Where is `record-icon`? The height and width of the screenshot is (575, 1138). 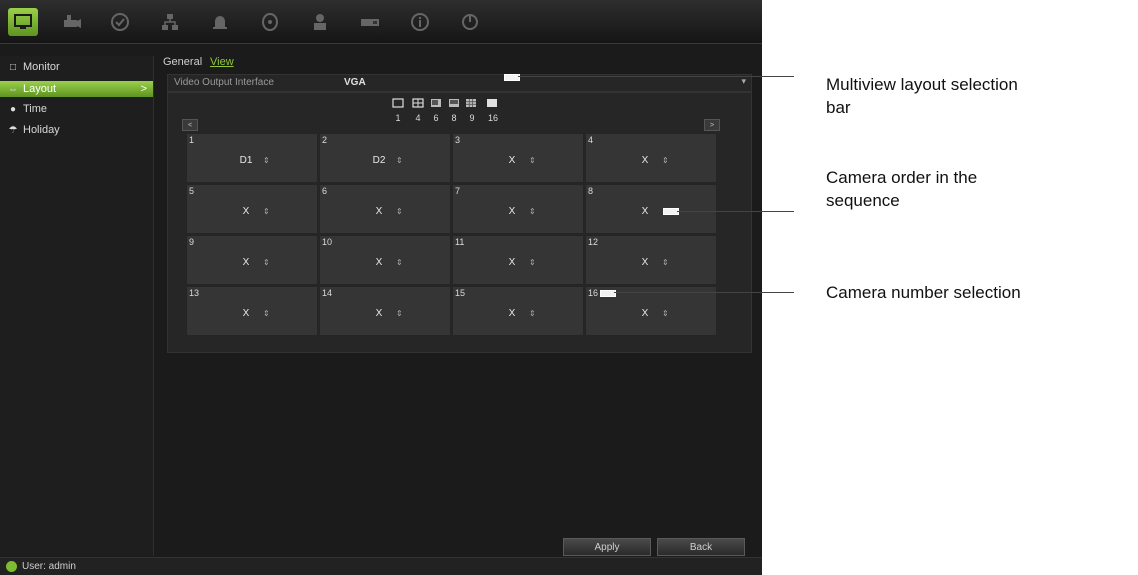
record-icon is located at coordinates (120, 22).